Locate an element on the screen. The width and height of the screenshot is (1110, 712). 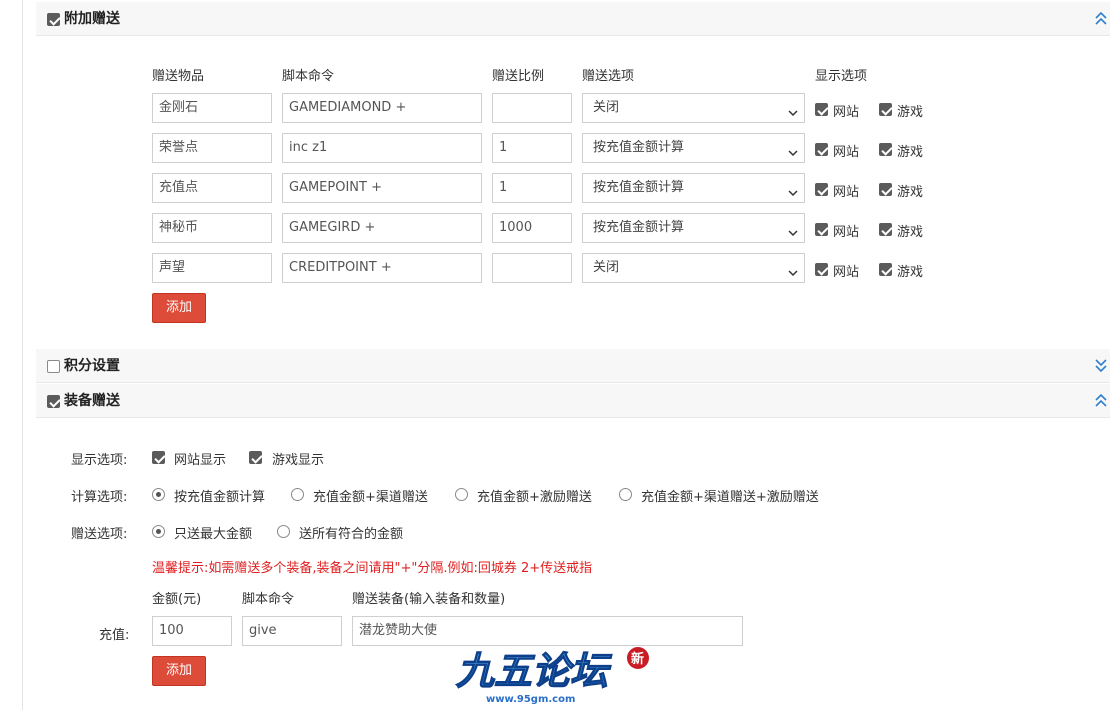
item-name-input: 声望 is located at coordinates (212, 268).